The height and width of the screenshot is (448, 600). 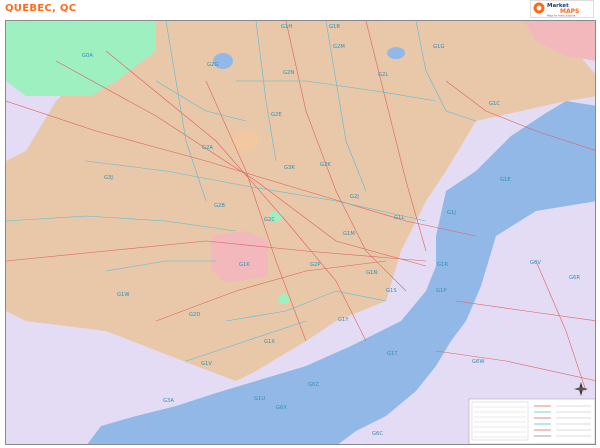 I want to click on map-title: QUEBEC, QC, so click(x=41, y=8).